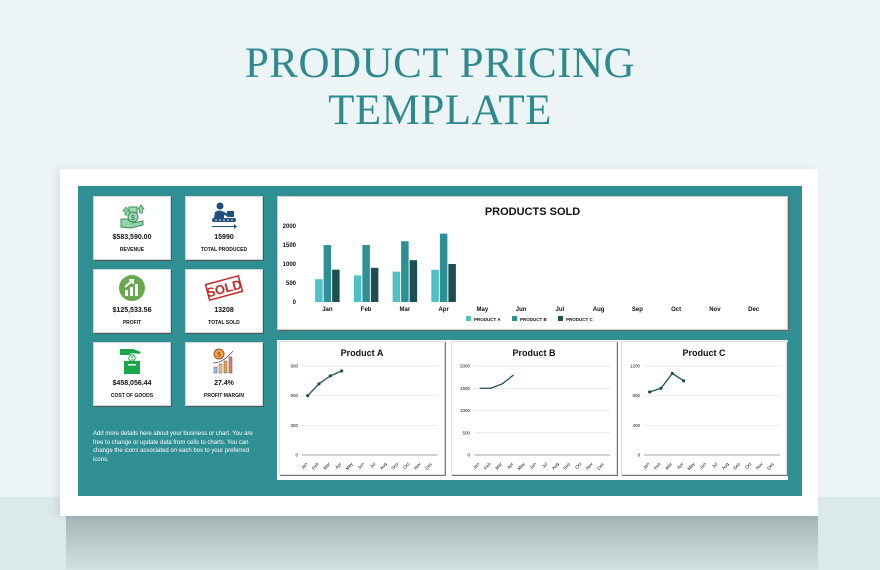 This screenshot has height=570, width=880. Describe the element at coordinates (132, 250) in the screenshot. I see `kpi-label: REVENUE` at that location.